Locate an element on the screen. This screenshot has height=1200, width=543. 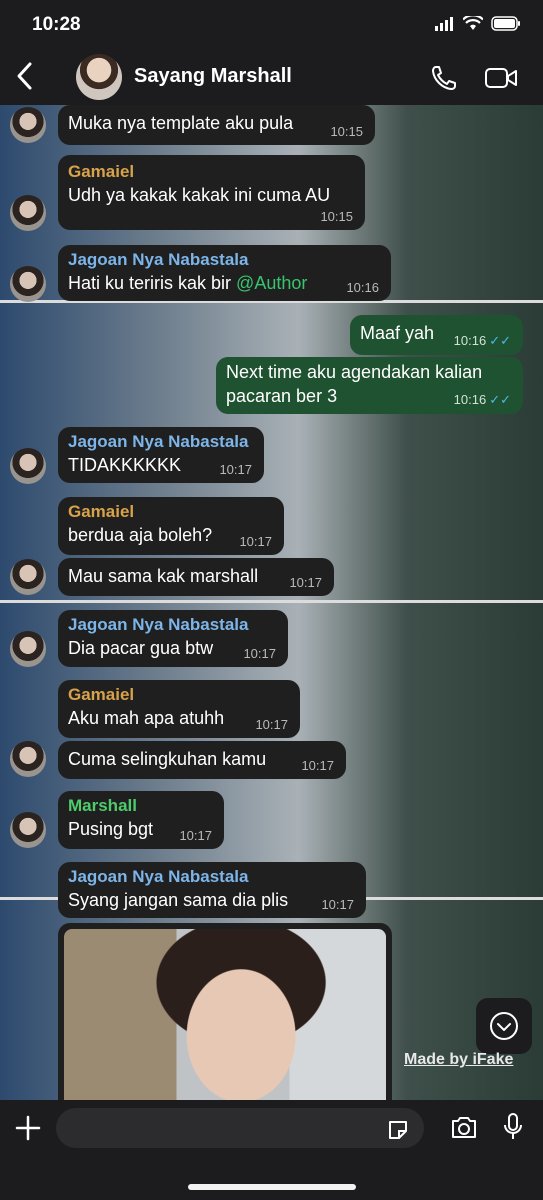
message-bubble: Gamaiel berdua aja boleh? 10:17 is located at coordinates (171, 526).